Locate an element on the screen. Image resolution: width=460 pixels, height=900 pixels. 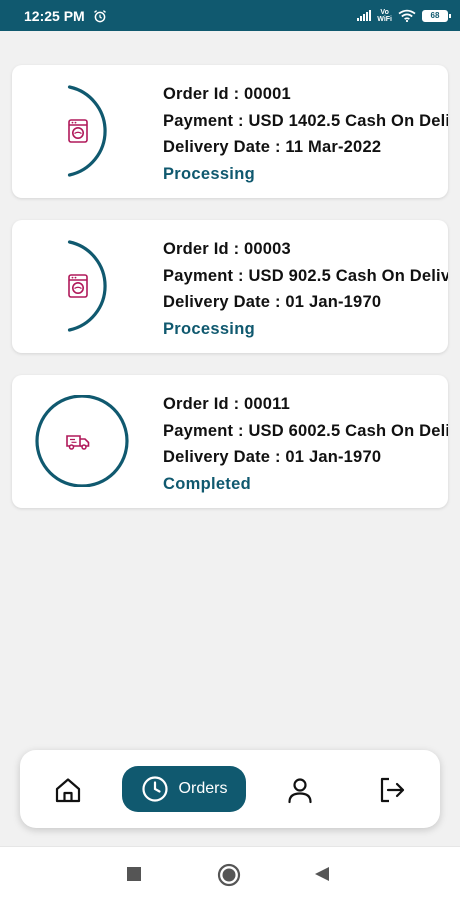
order-id: Order Id : 00003 is located at coordinates (227, 249).